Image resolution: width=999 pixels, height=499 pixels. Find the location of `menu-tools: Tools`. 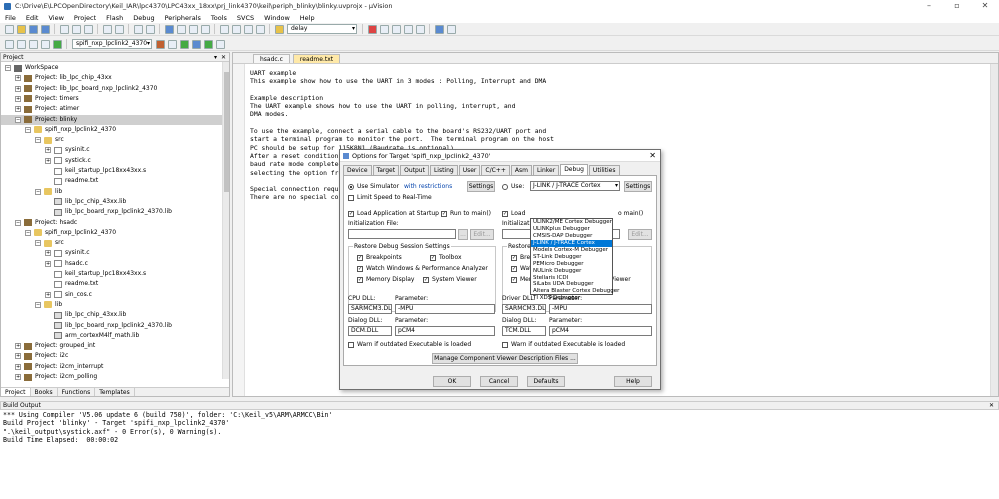

menu-tools: Tools is located at coordinates (219, 18).